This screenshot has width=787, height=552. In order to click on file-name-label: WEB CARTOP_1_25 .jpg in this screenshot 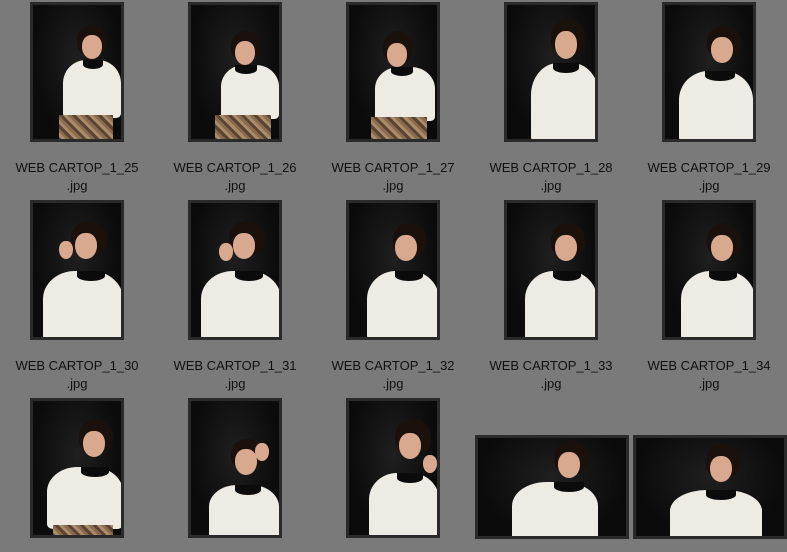, I will do `click(78, 177)`.